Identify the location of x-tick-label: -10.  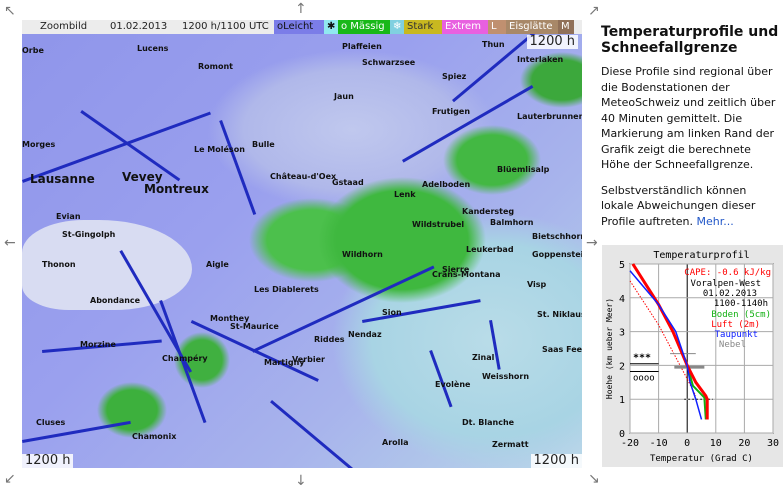
(659, 443).